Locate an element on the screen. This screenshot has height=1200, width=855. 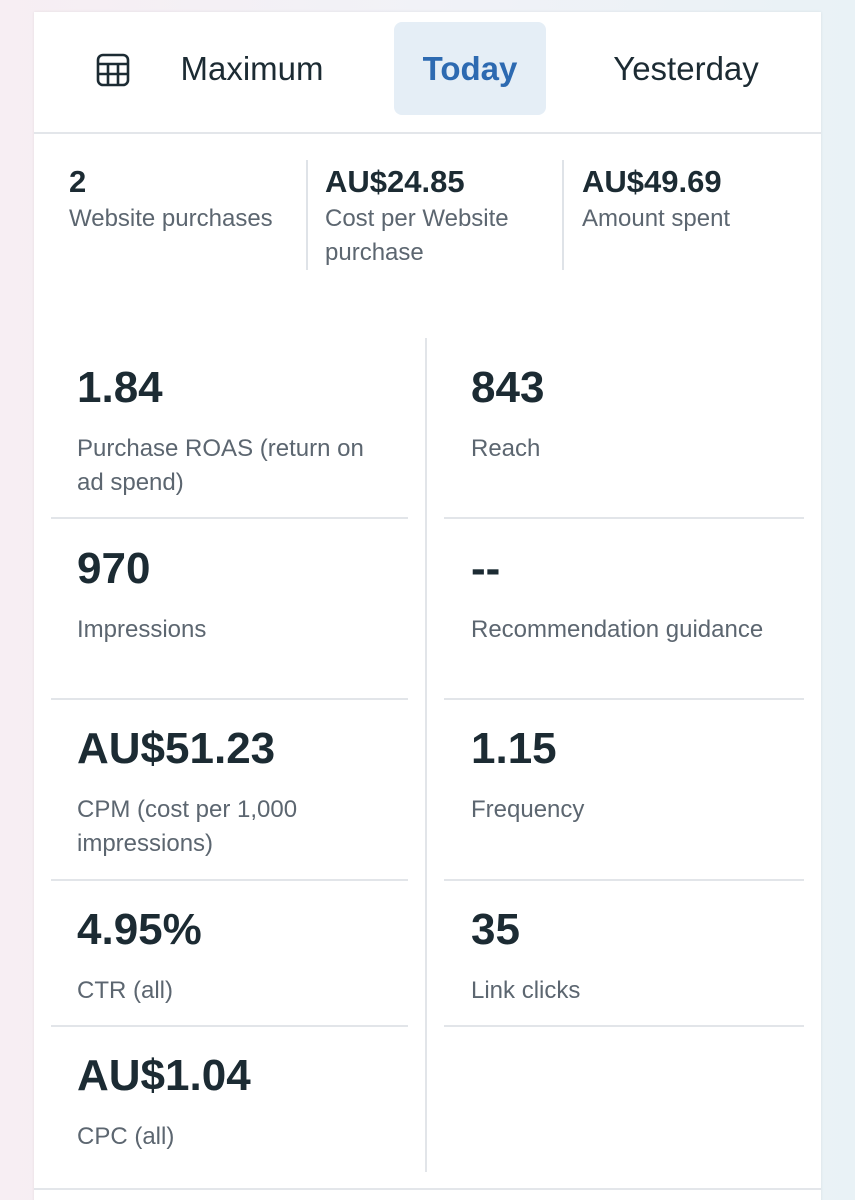
metric-label: Reach is located at coordinates (506, 448).